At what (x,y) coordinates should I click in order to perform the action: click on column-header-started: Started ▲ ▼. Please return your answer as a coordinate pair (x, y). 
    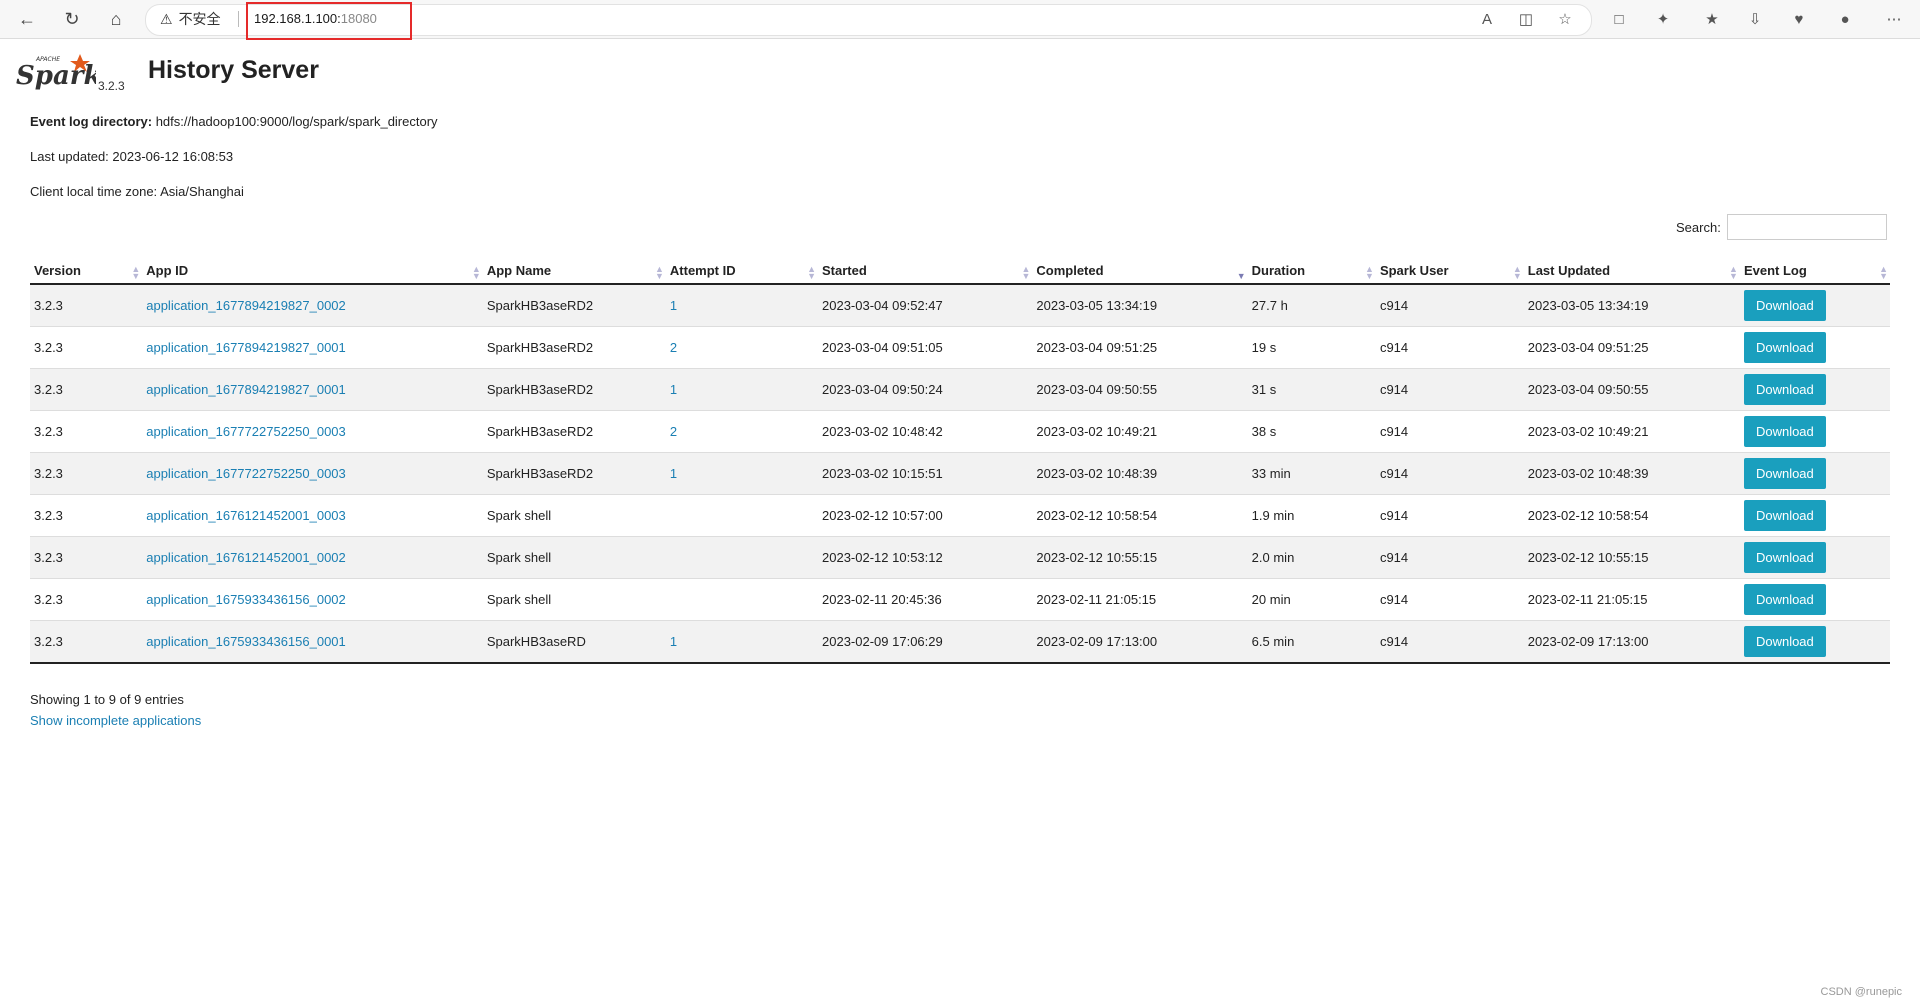
    Looking at the image, I should click on (925, 271).